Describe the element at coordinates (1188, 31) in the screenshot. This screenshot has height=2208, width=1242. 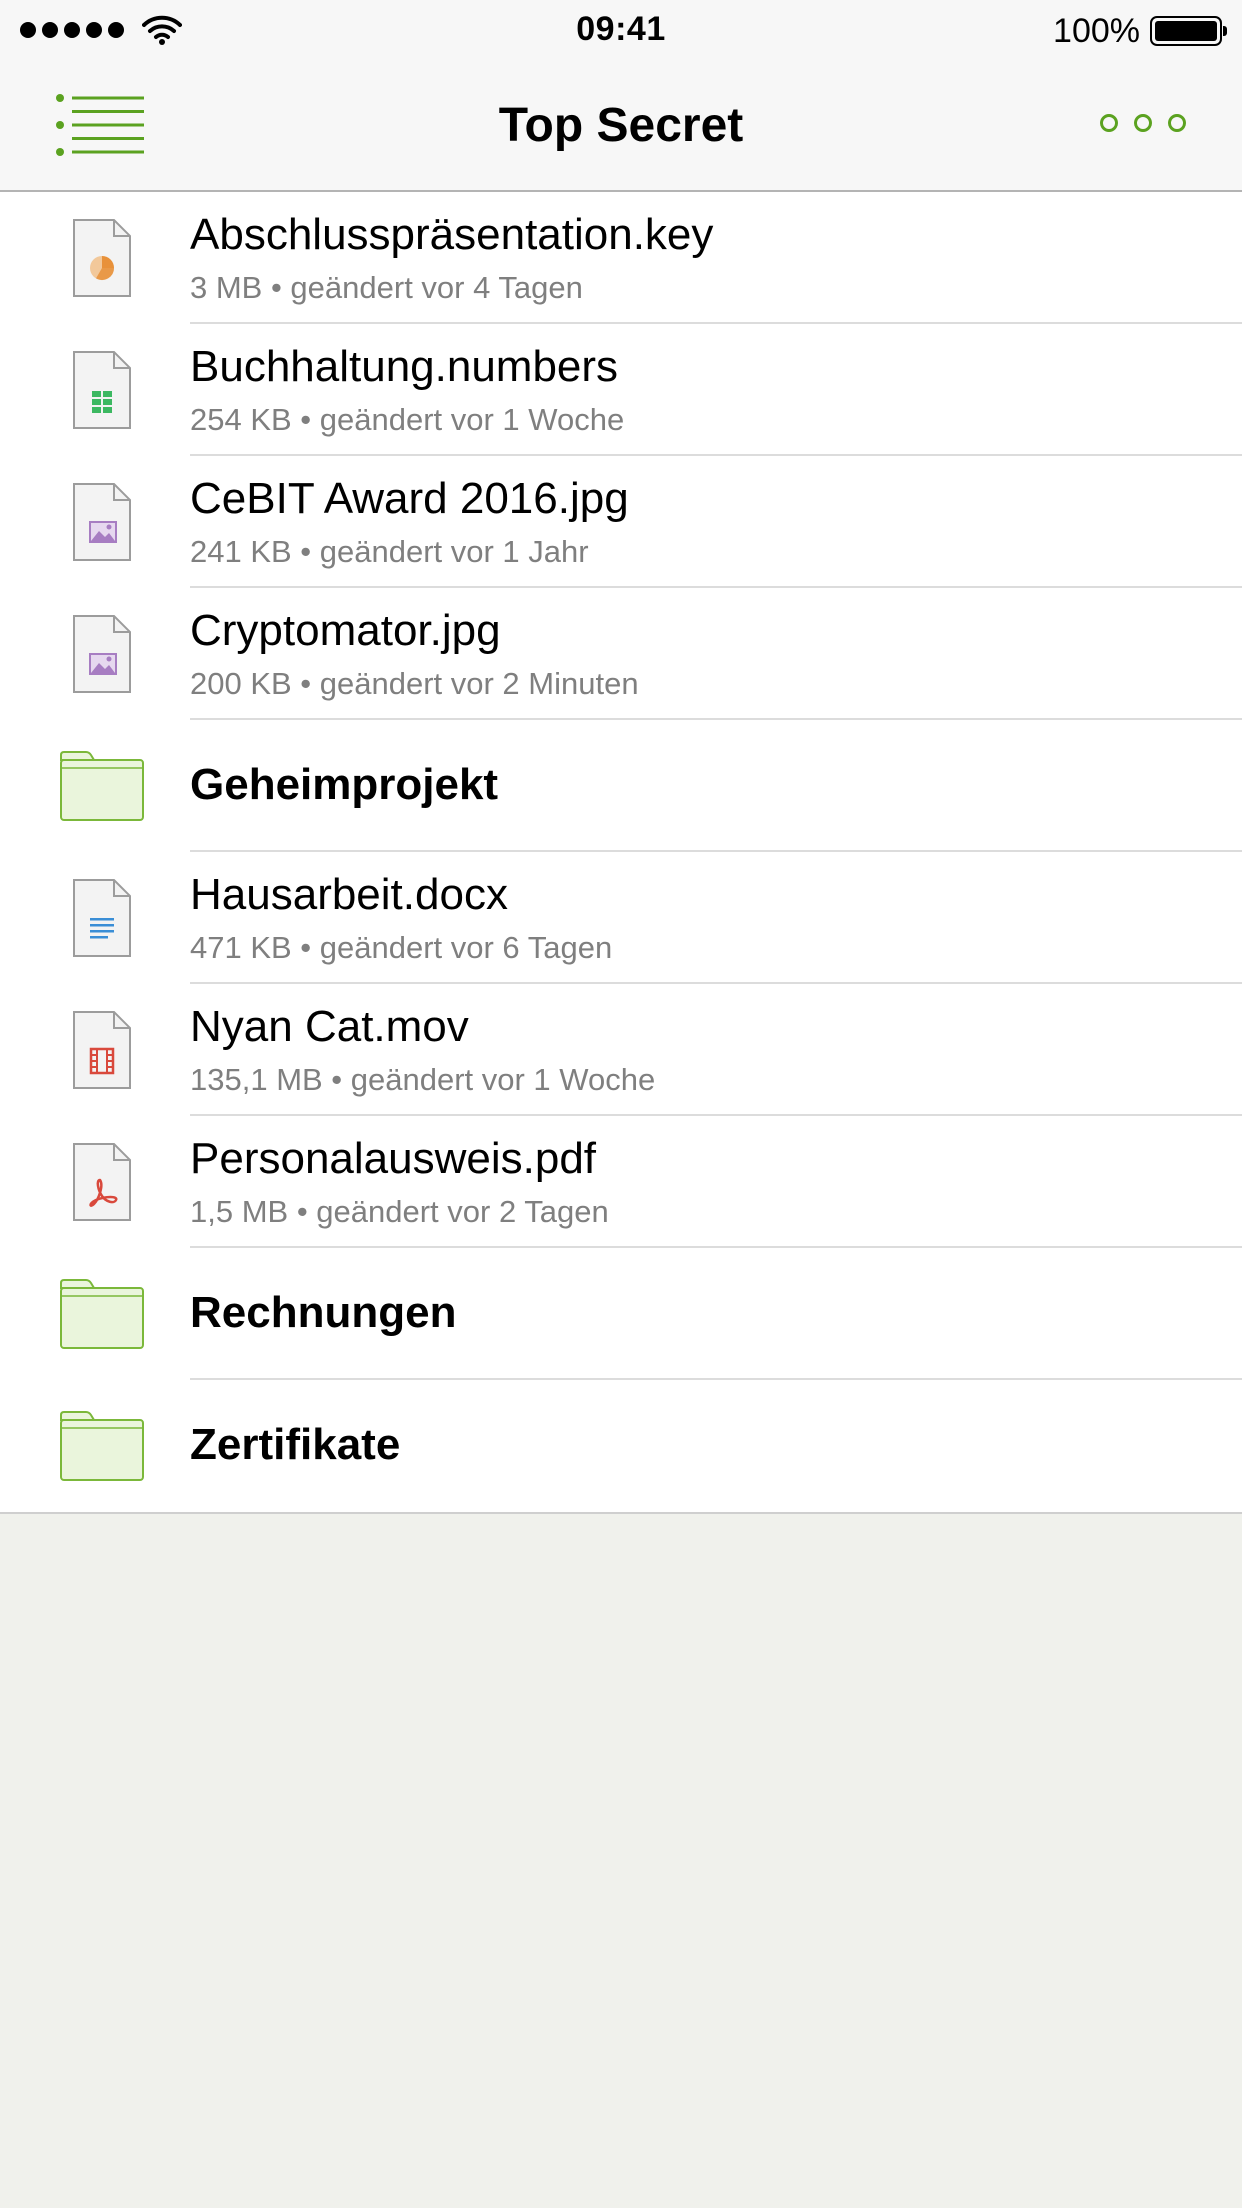
I see `battery-icon` at that location.